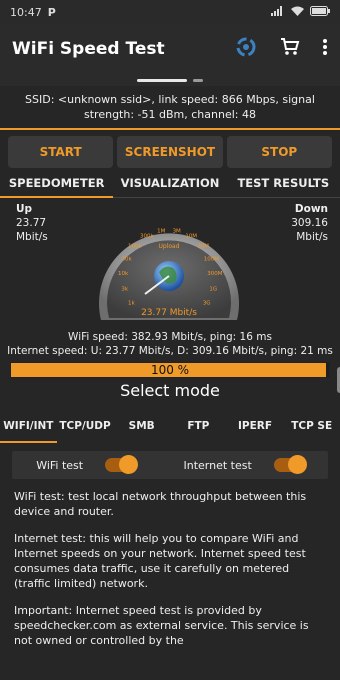  Describe the element at coordinates (162, 80) in the screenshot. I see `page-dot-active` at that location.